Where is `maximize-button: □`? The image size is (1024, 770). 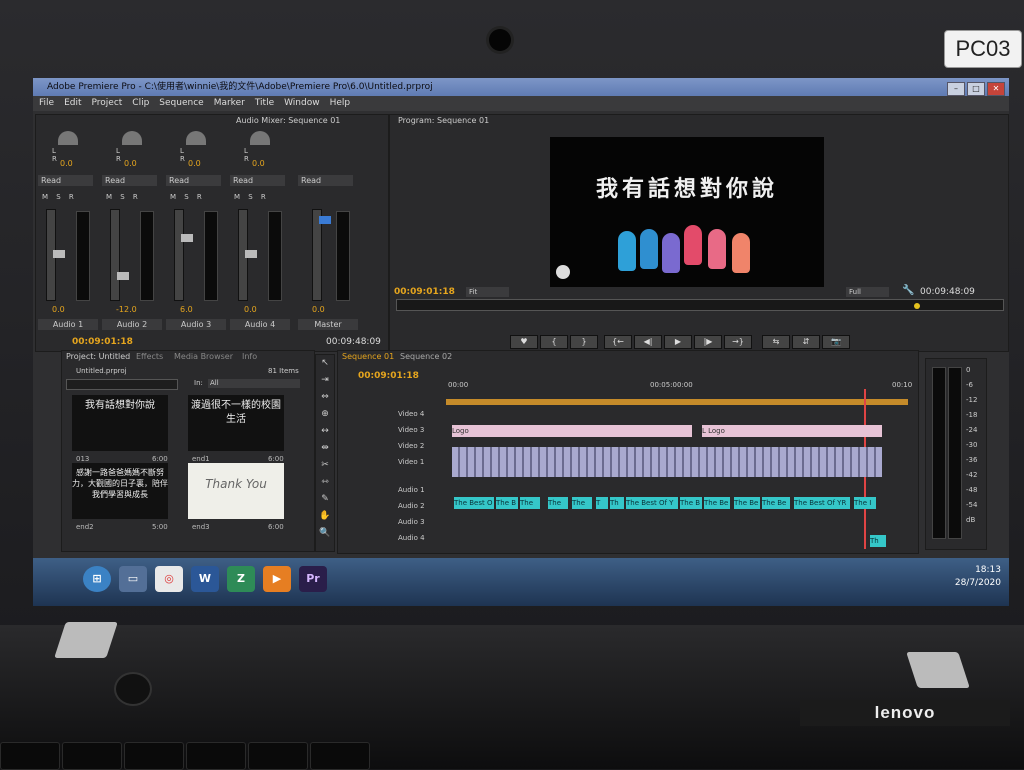 maximize-button: □ is located at coordinates (976, 89).